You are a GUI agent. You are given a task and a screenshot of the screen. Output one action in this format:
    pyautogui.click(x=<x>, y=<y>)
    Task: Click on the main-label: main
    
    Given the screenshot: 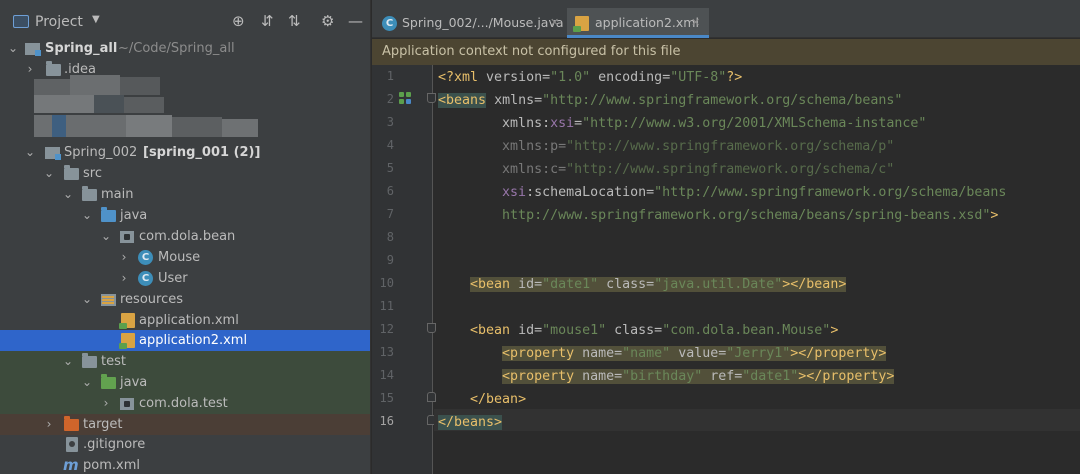 What is the action you would take?
    pyautogui.click(x=117, y=194)
    